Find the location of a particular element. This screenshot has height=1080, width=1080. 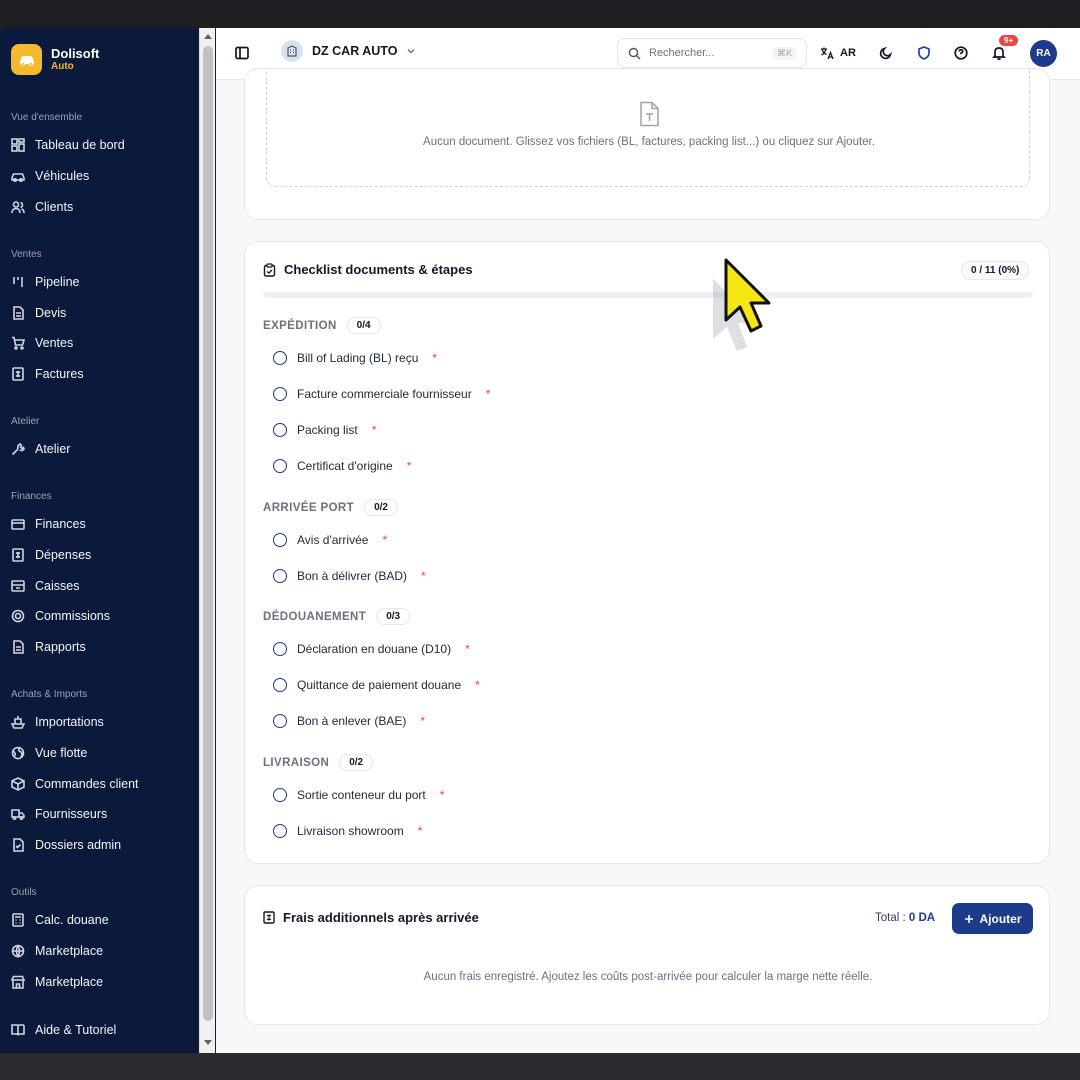

checklist-item-label: Sortie conteneur du port is located at coordinates (361, 795).